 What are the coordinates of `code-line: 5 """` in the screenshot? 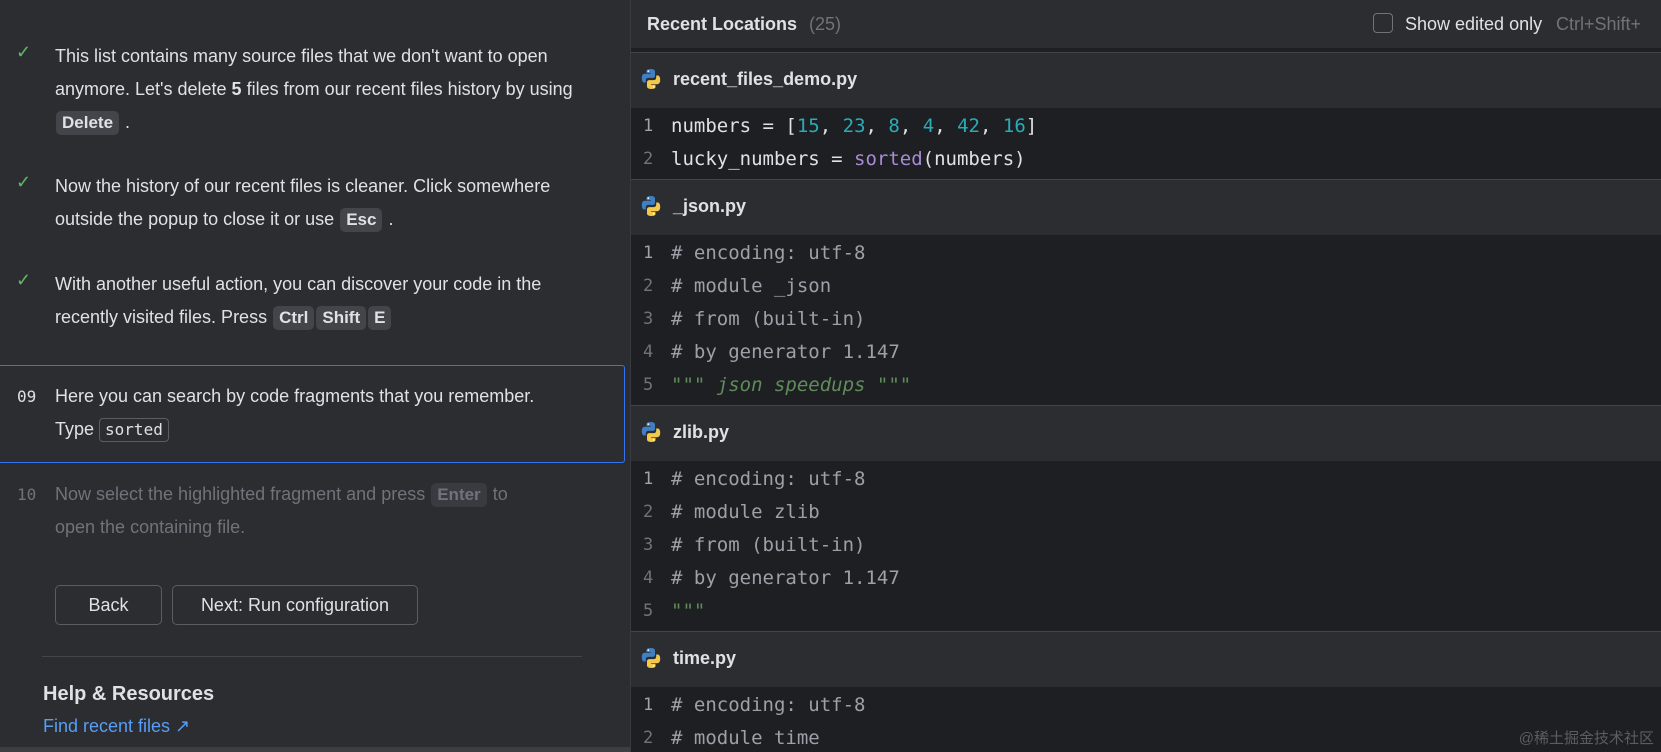 It's located at (1146, 611).